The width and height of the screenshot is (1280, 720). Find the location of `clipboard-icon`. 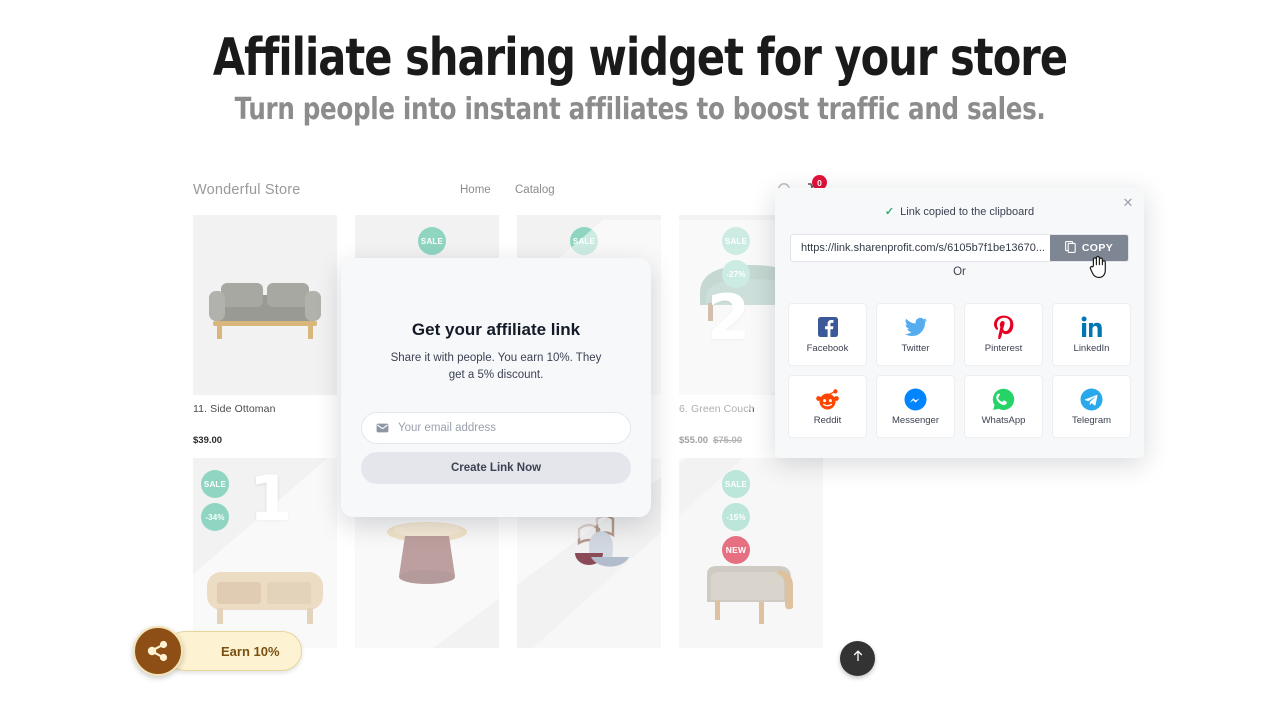

clipboard-icon is located at coordinates (1070, 248).